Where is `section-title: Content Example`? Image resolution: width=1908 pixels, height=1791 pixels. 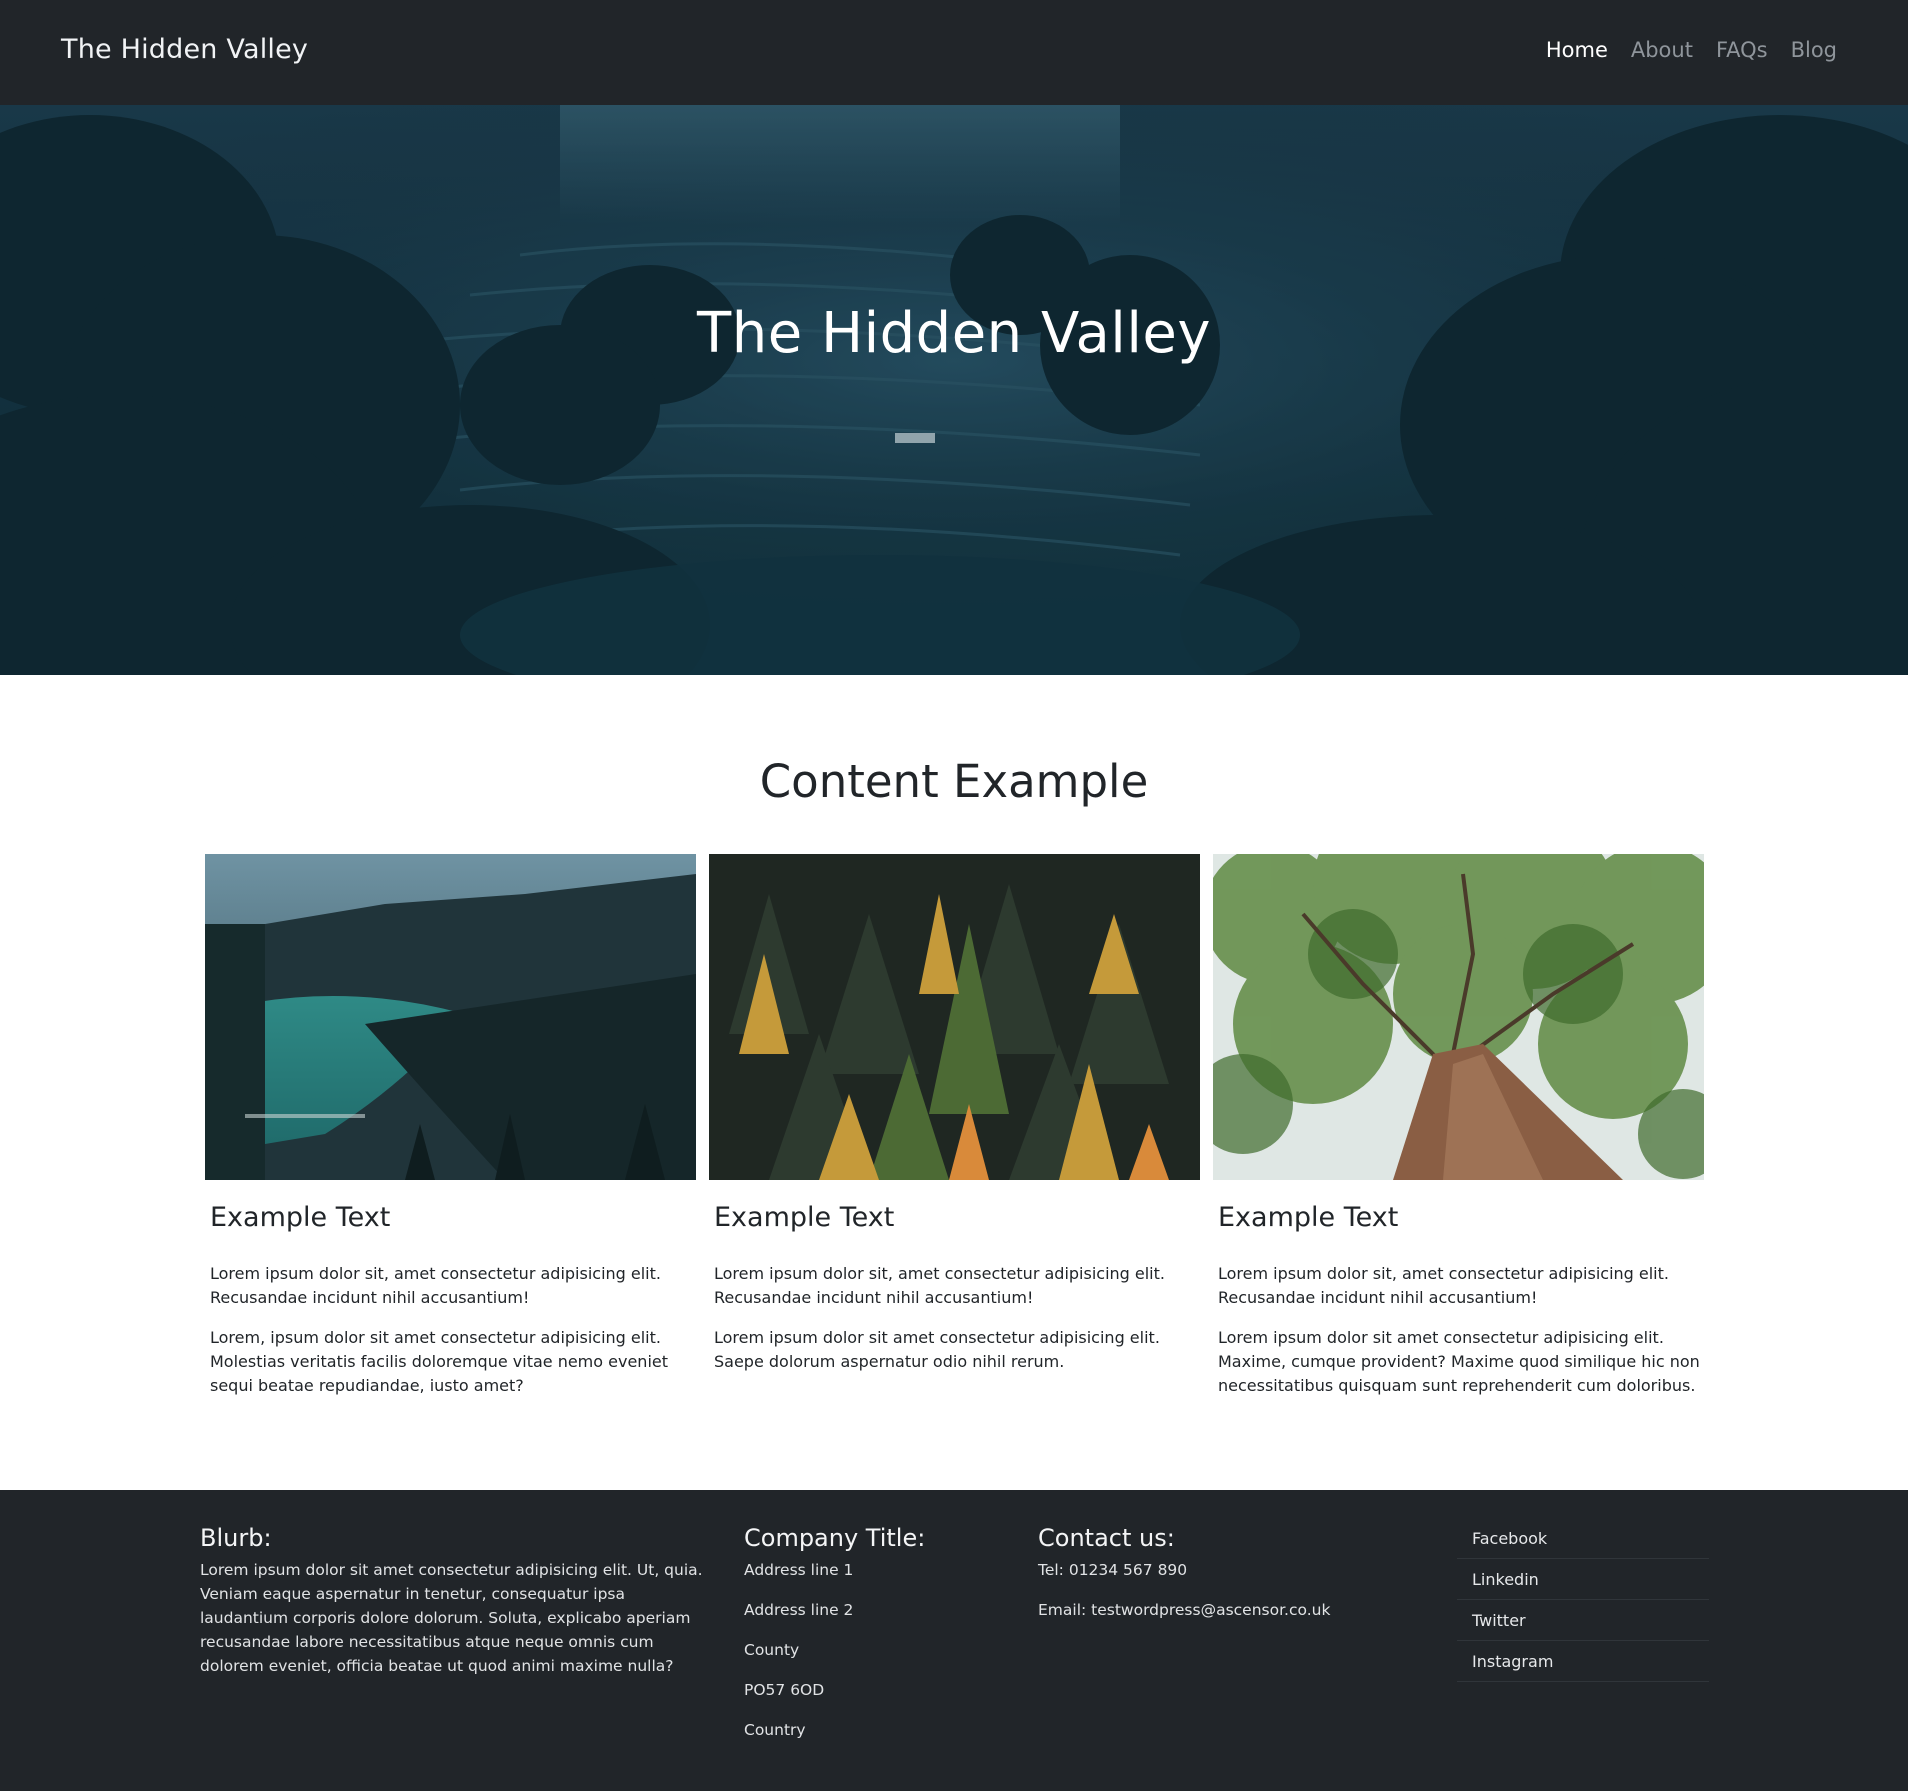 section-title: Content Example is located at coordinates (954, 781).